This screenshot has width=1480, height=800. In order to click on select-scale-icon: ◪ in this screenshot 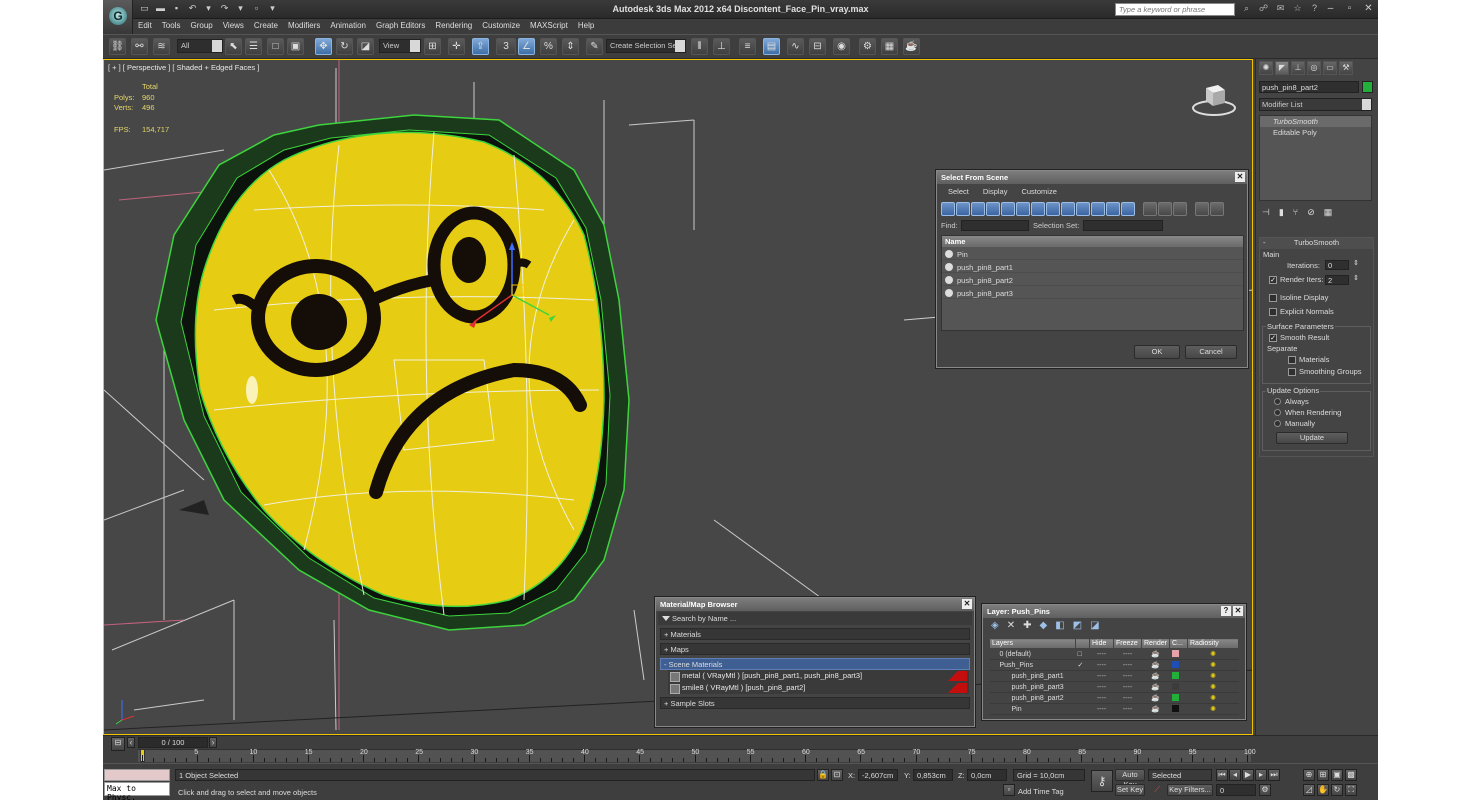, I will do `click(365, 46)`.